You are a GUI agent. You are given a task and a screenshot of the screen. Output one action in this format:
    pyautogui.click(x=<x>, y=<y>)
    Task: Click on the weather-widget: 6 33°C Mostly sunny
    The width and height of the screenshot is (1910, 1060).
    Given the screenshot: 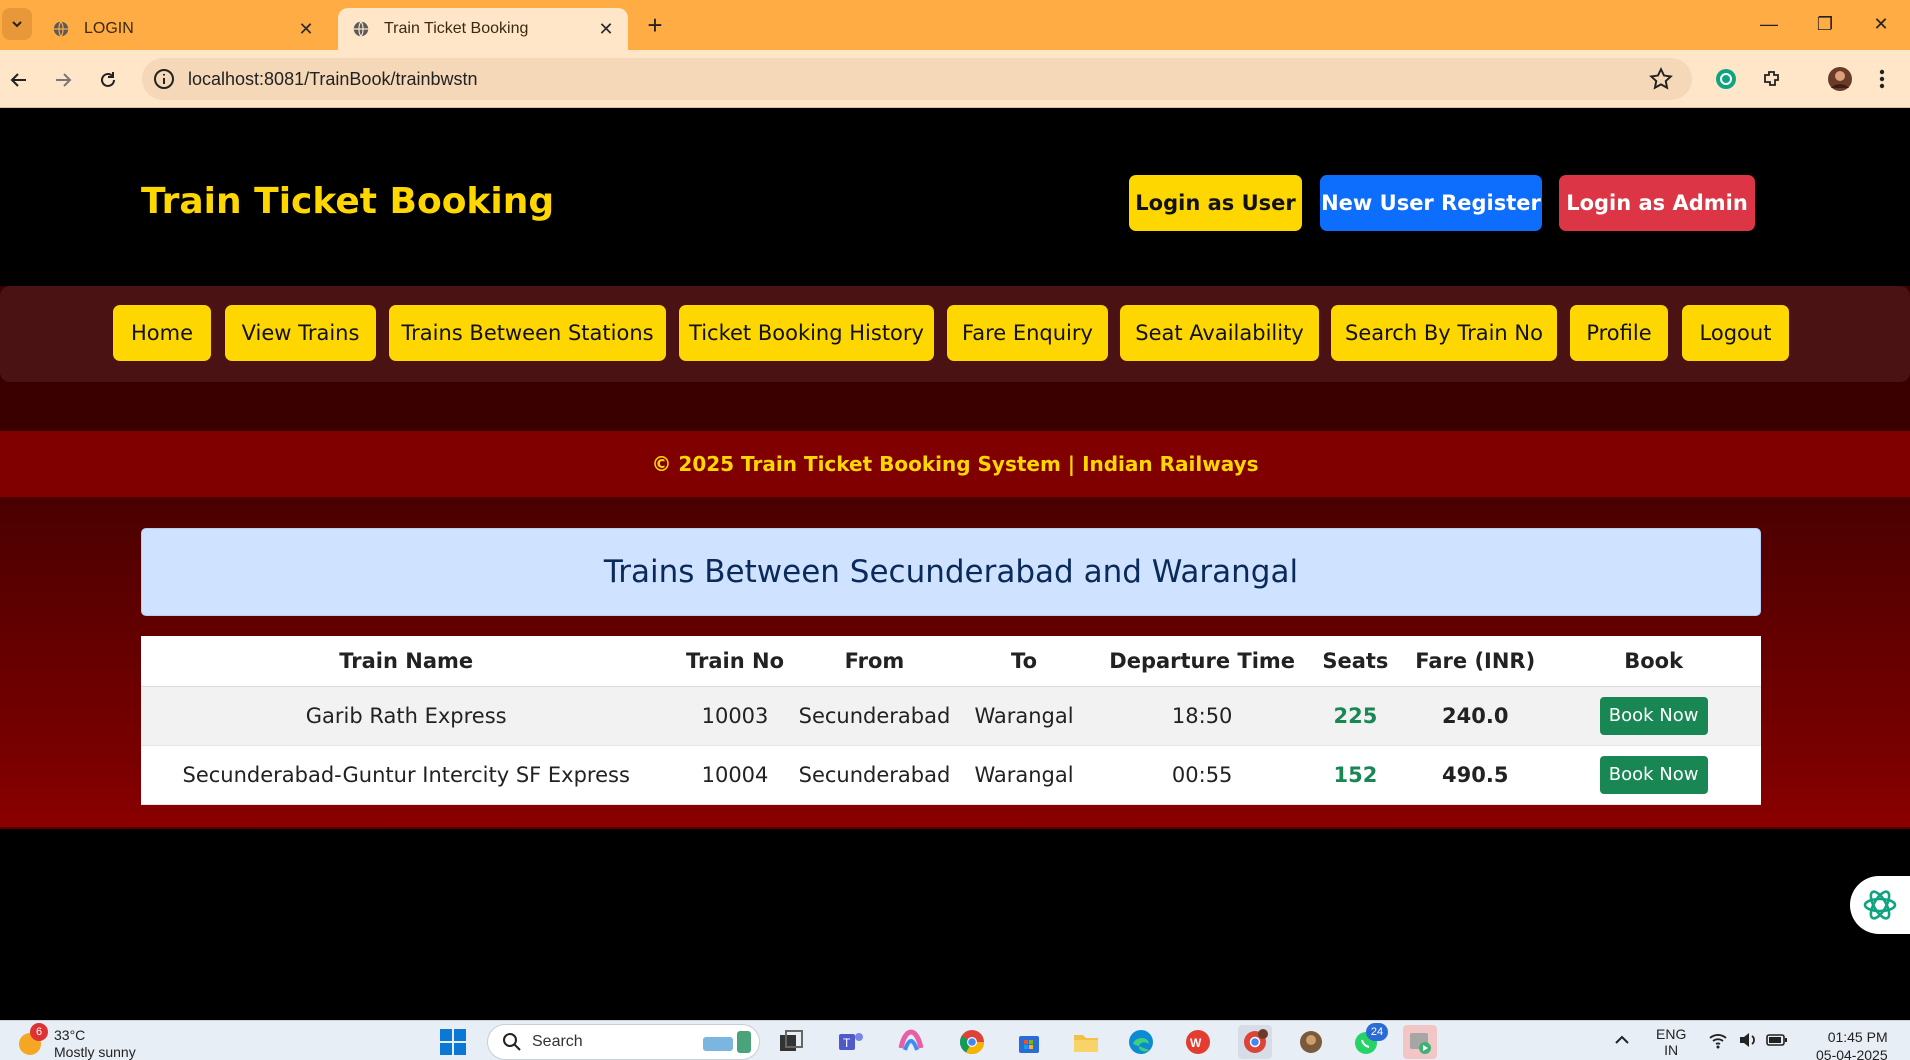 What is the action you would take?
    pyautogui.click(x=76, y=1041)
    